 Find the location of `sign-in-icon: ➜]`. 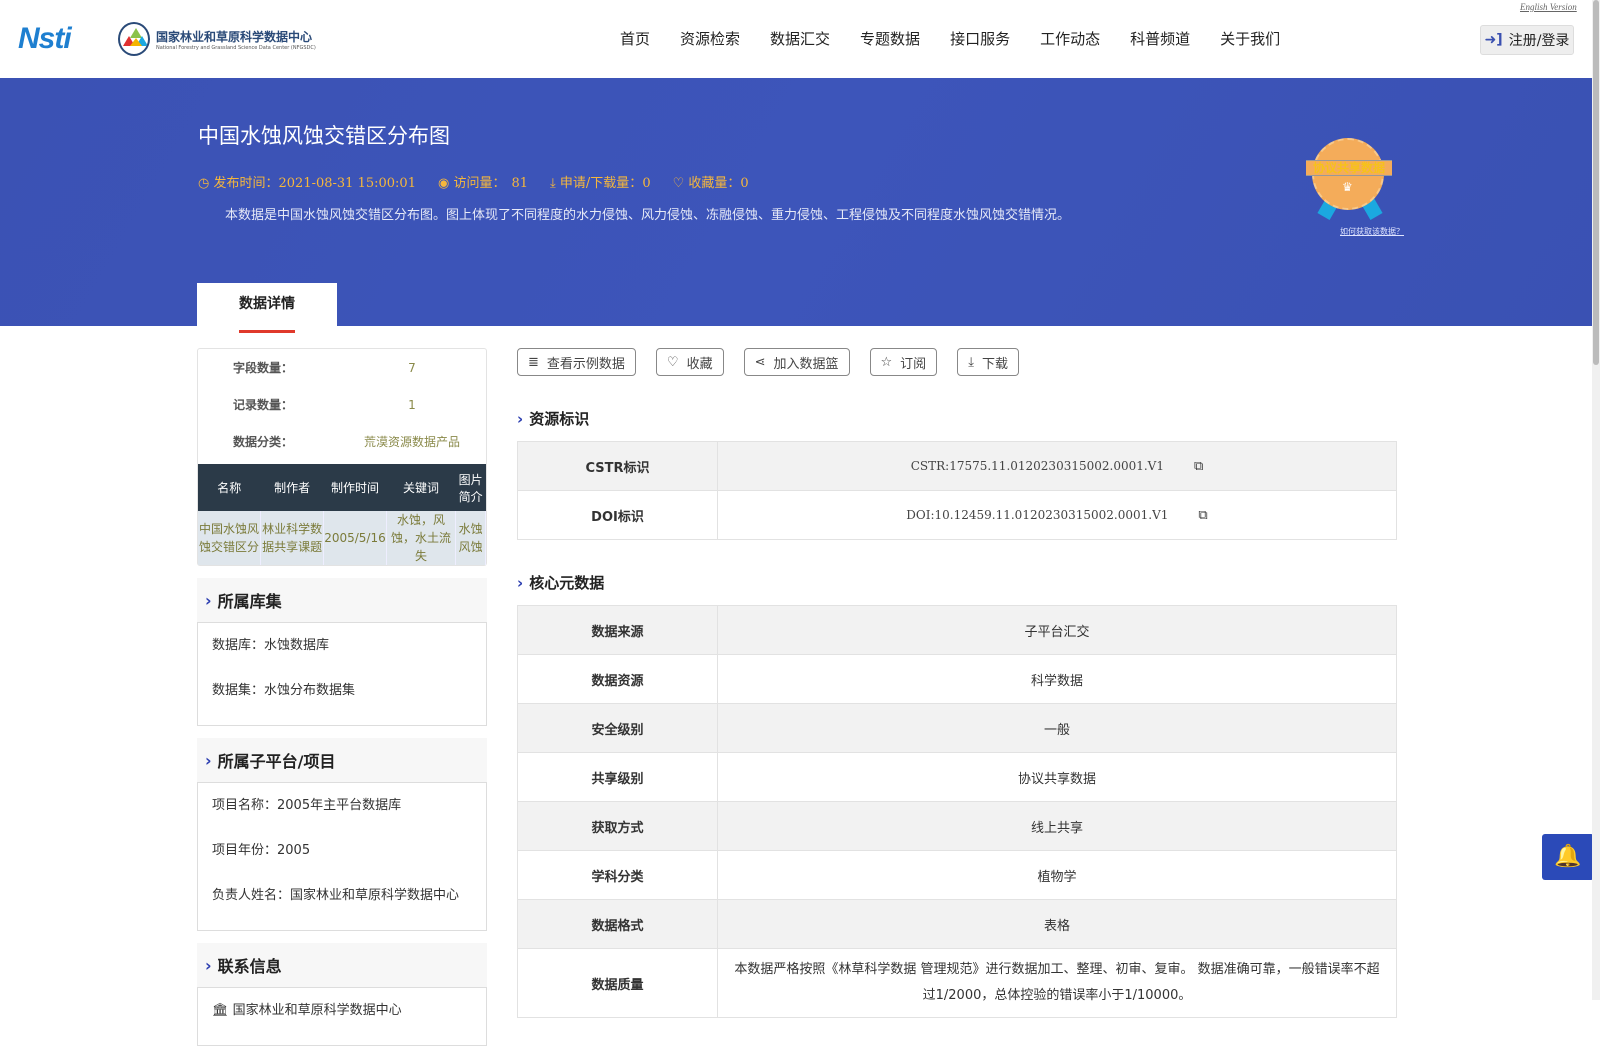

sign-in-icon: ➜] is located at coordinates (1493, 40).